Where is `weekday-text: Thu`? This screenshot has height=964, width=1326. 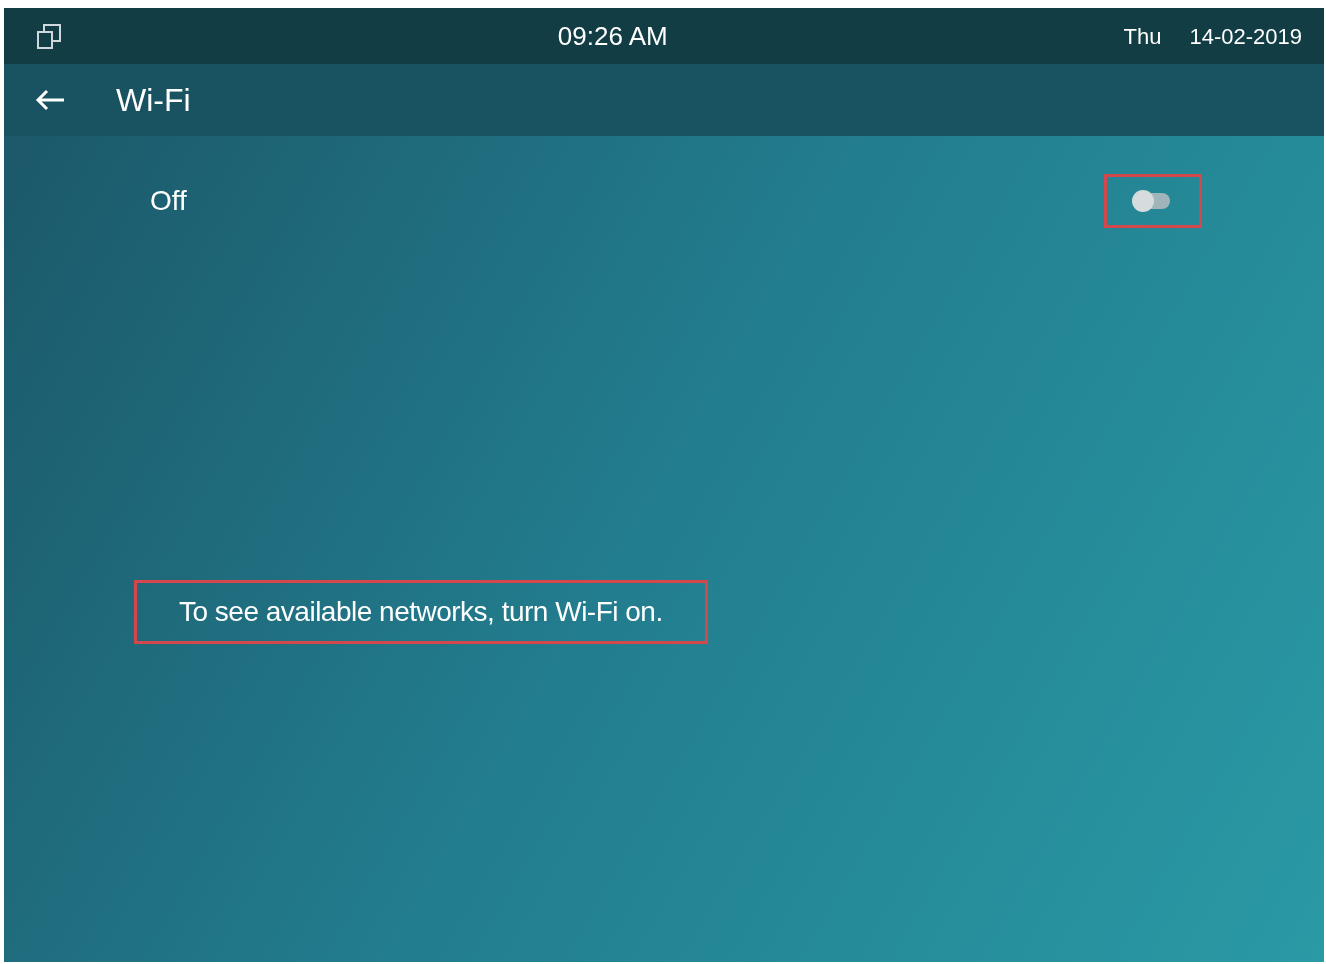
weekday-text: Thu is located at coordinates (1142, 36).